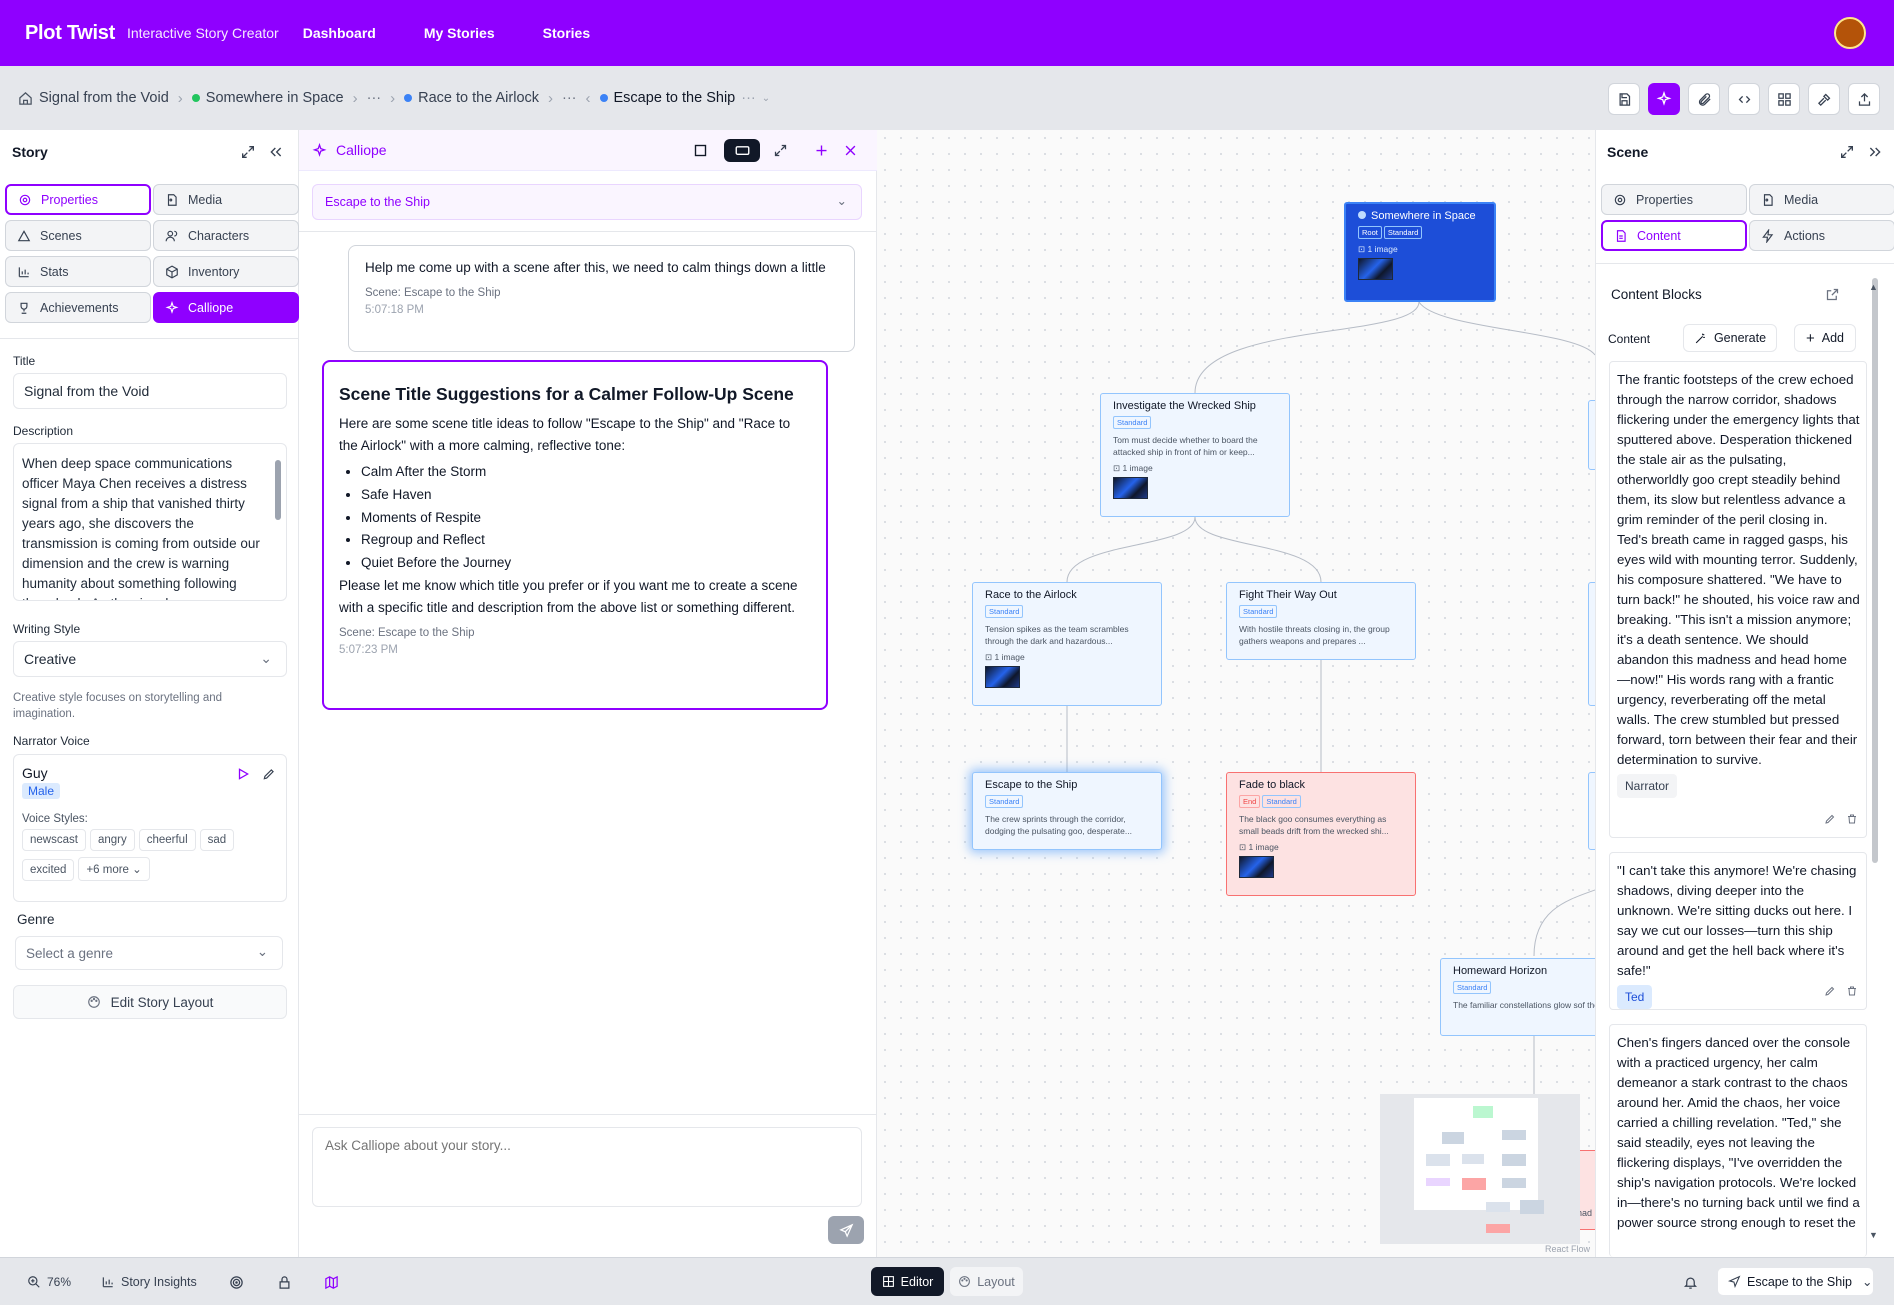 Image resolution: width=1894 pixels, height=1305 pixels. What do you see at coordinates (78, 199) in the screenshot?
I see `tab-properties: Properties` at bounding box center [78, 199].